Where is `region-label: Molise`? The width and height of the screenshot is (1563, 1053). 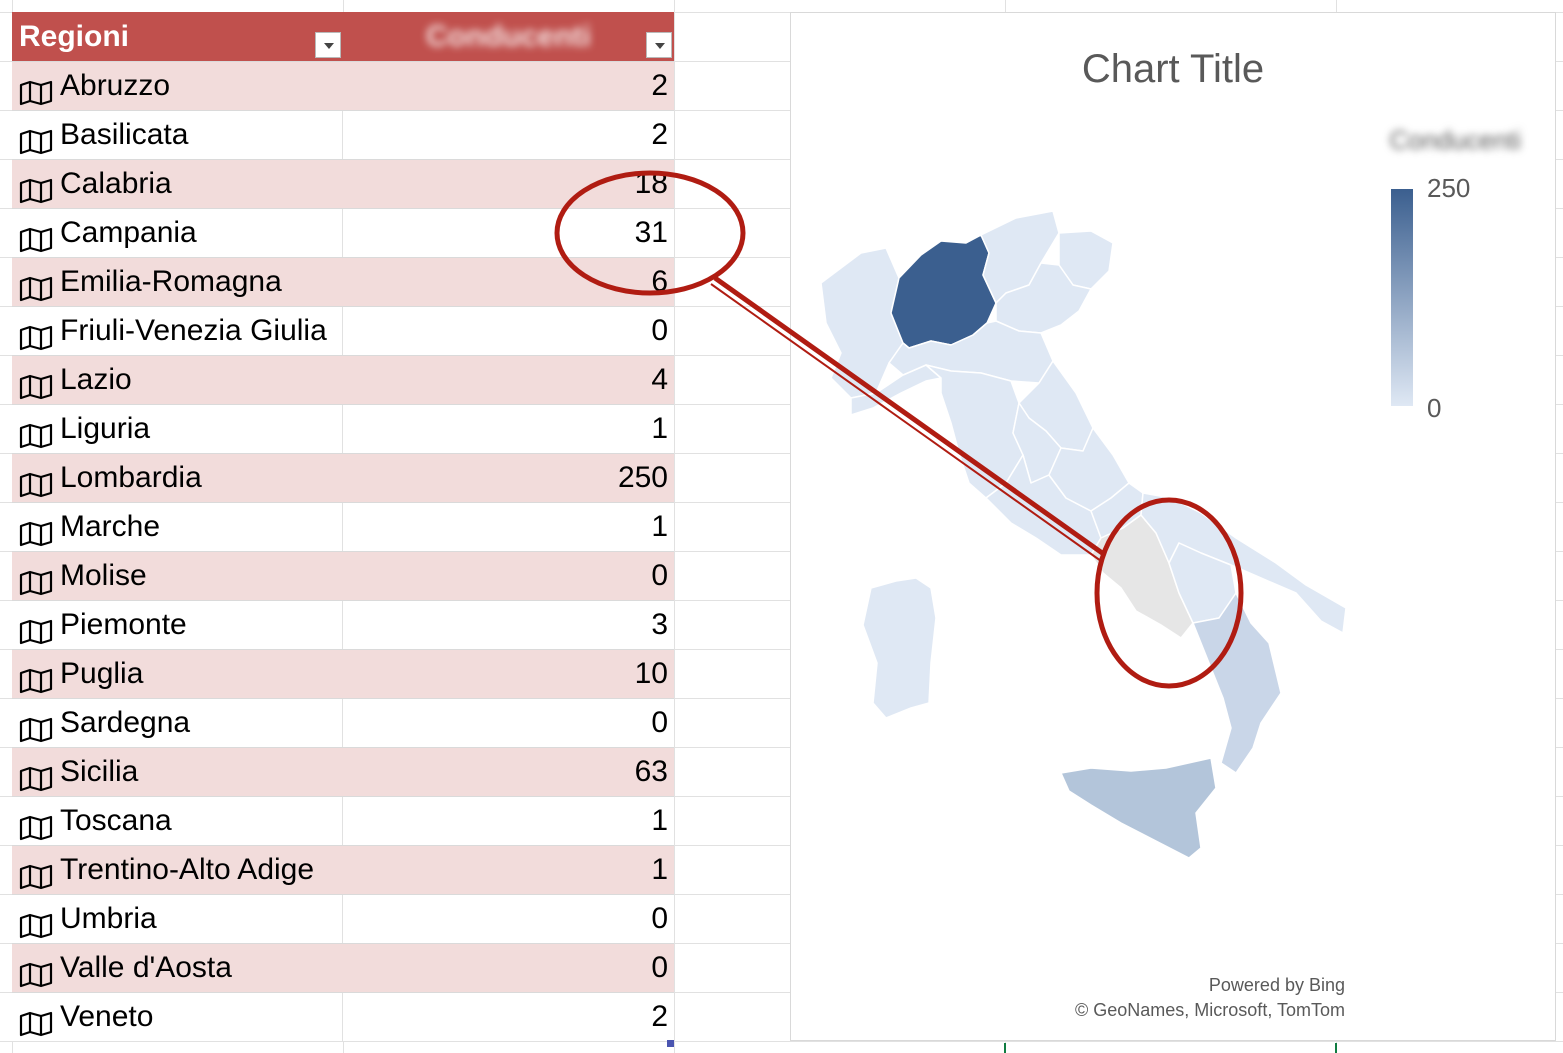
region-label: Molise is located at coordinates (103, 575).